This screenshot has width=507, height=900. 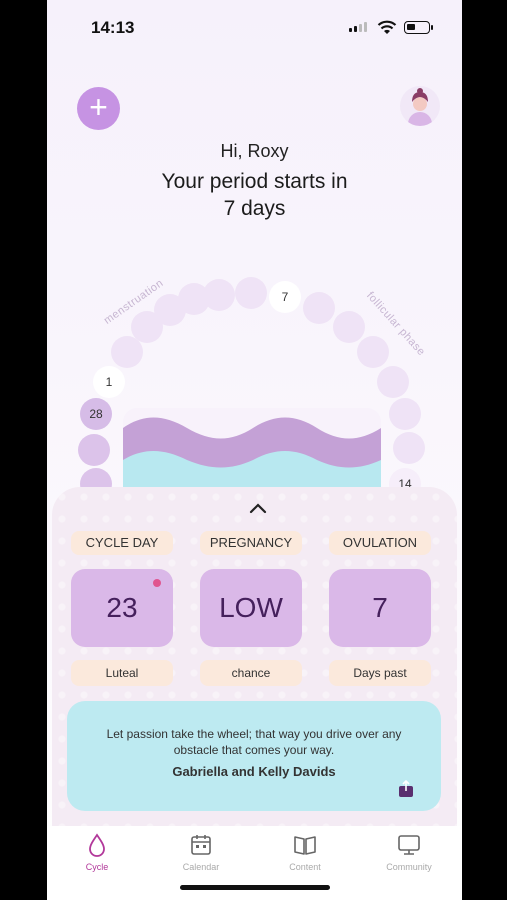 What do you see at coordinates (122, 673) in the screenshot?
I see `cycle-phase-sub: Luteal` at bounding box center [122, 673].